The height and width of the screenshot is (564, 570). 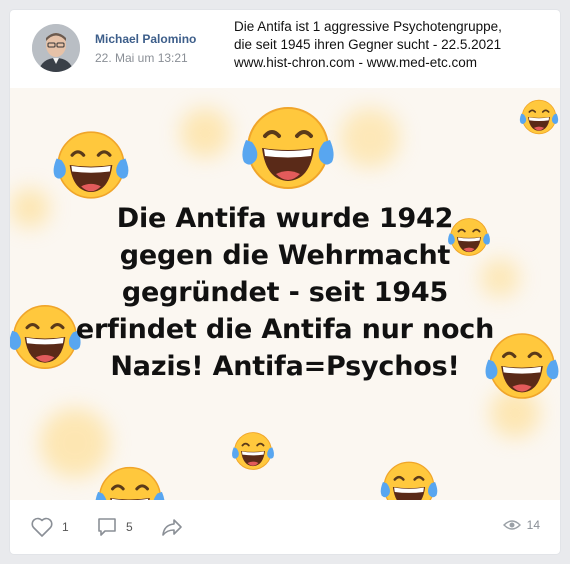 I want to click on share-button, so click(x=172, y=527).